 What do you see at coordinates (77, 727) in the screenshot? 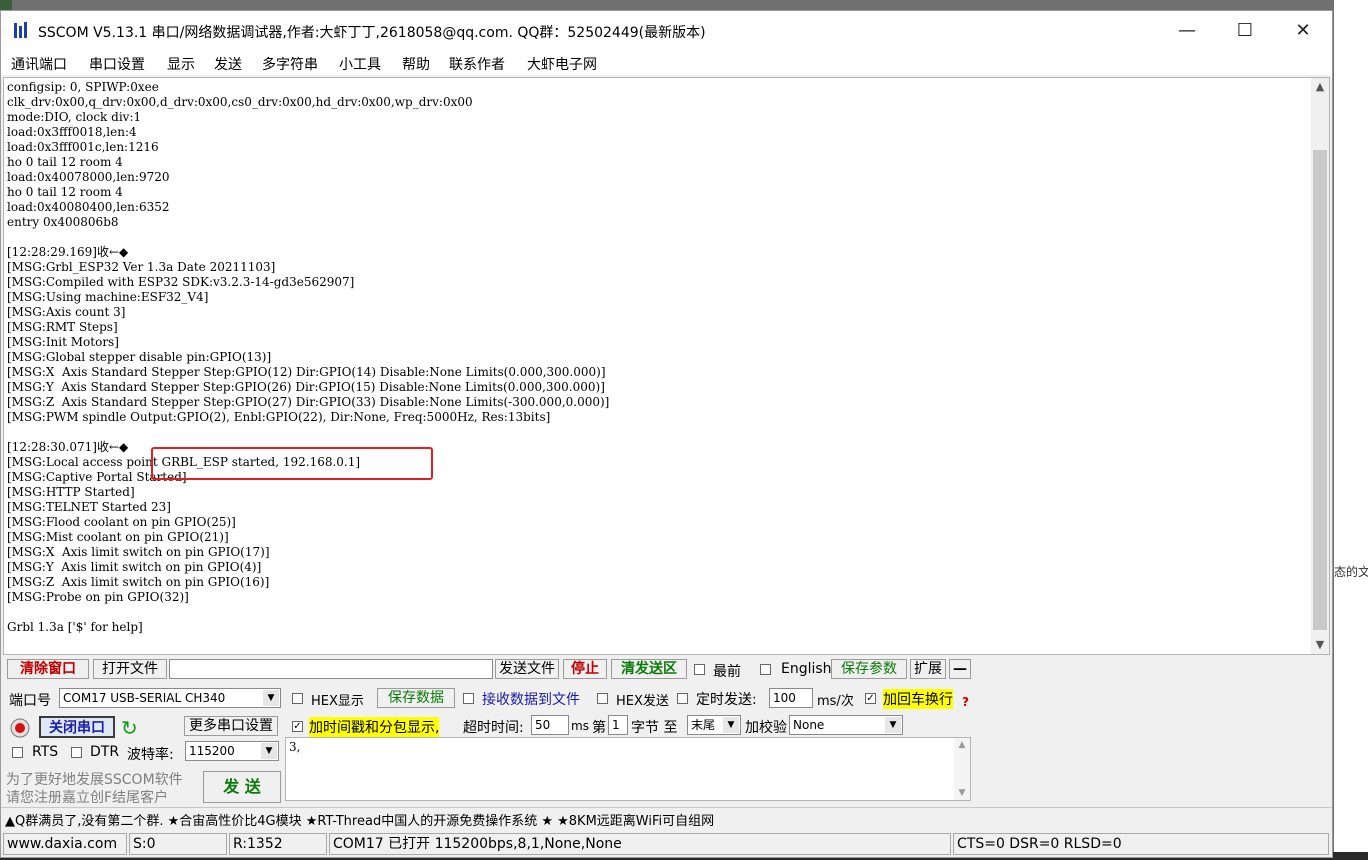
I see `close-port-button: 关闭串口` at bounding box center [77, 727].